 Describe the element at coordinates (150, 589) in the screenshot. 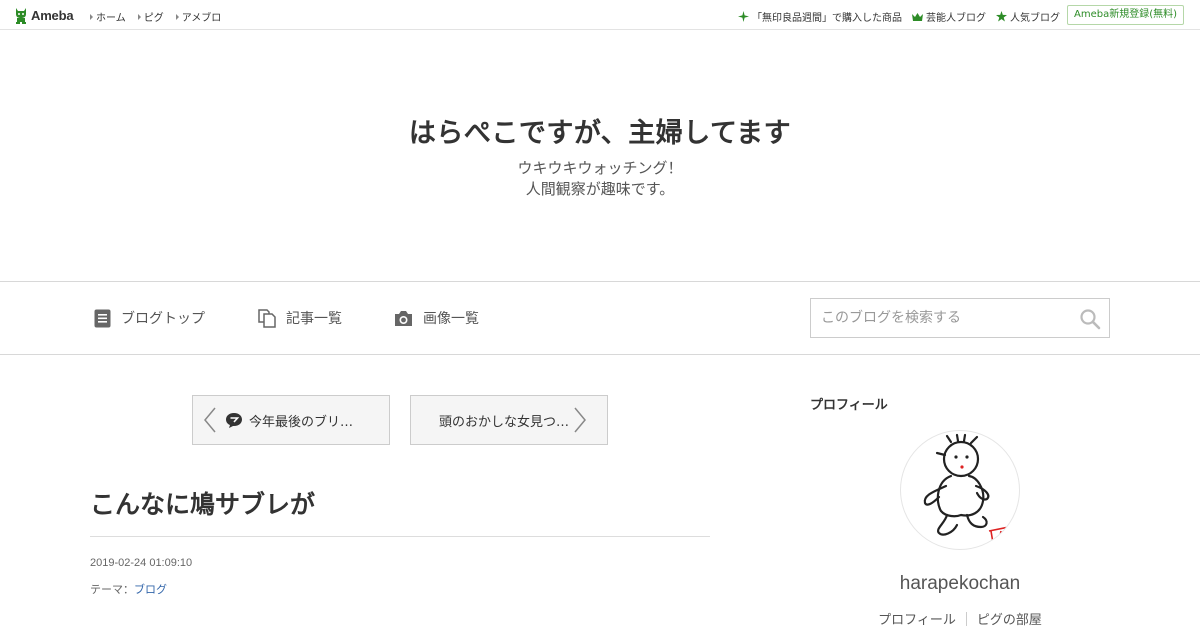

I see `theme-link: ブログ` at that location.